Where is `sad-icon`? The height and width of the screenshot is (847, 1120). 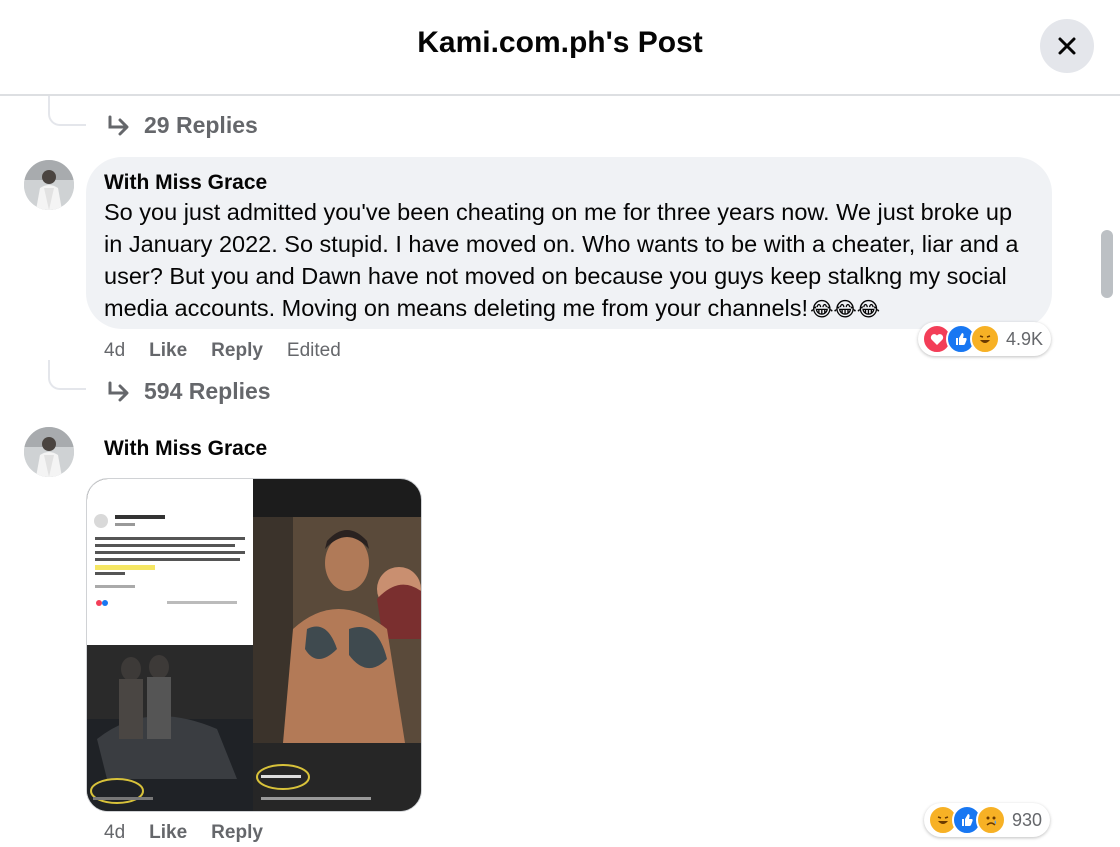 sad-icon is located at coordinates (991, 820).